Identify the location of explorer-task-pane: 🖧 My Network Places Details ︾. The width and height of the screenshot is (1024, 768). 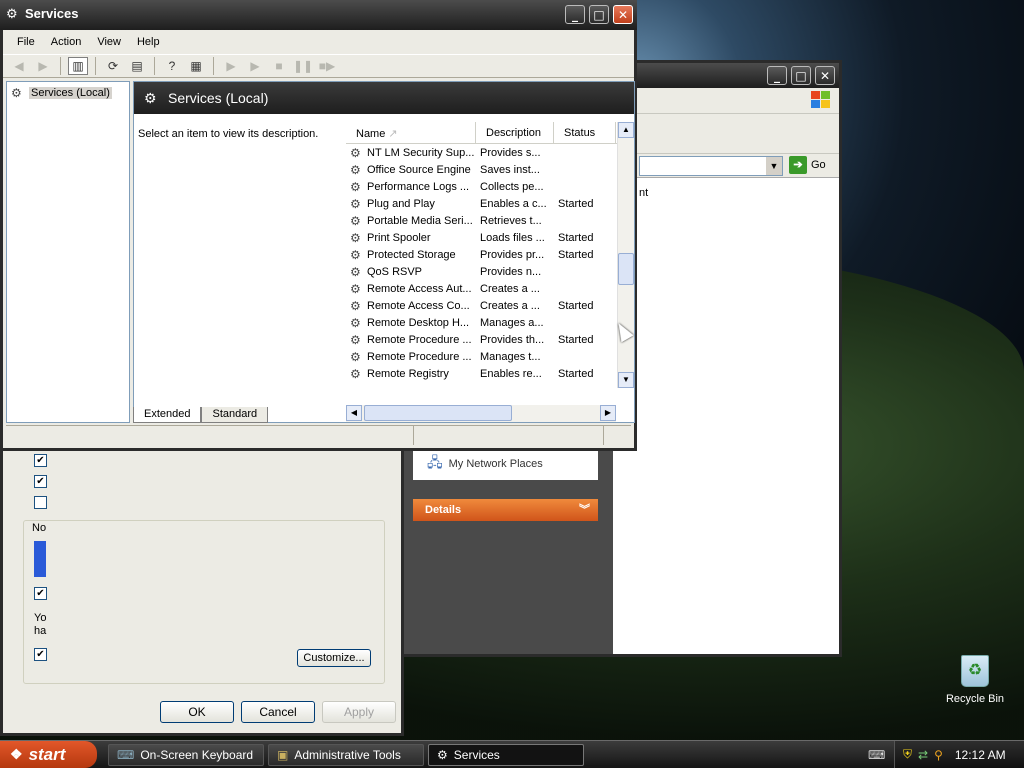
(508, 548).